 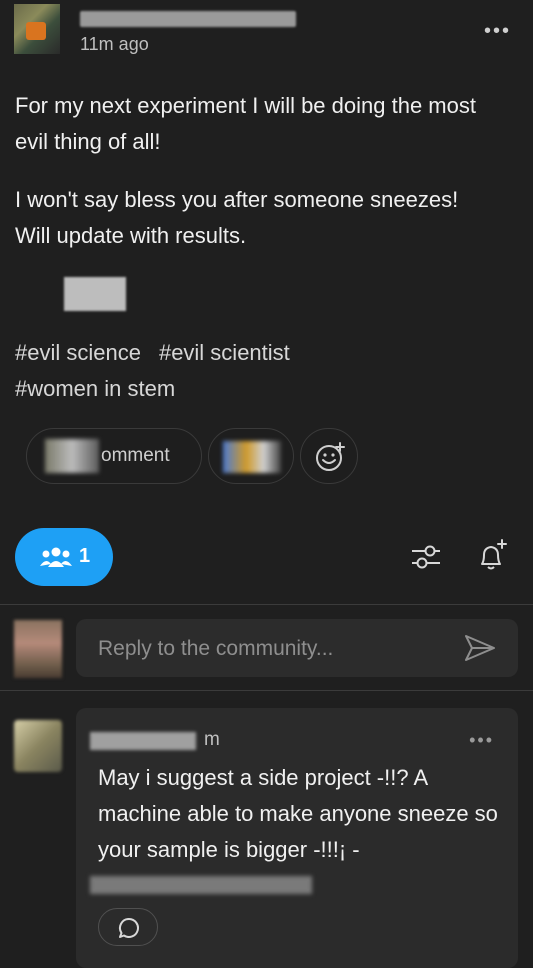 I want to click on post-time: 11m ago, so click(x=114, y=44).